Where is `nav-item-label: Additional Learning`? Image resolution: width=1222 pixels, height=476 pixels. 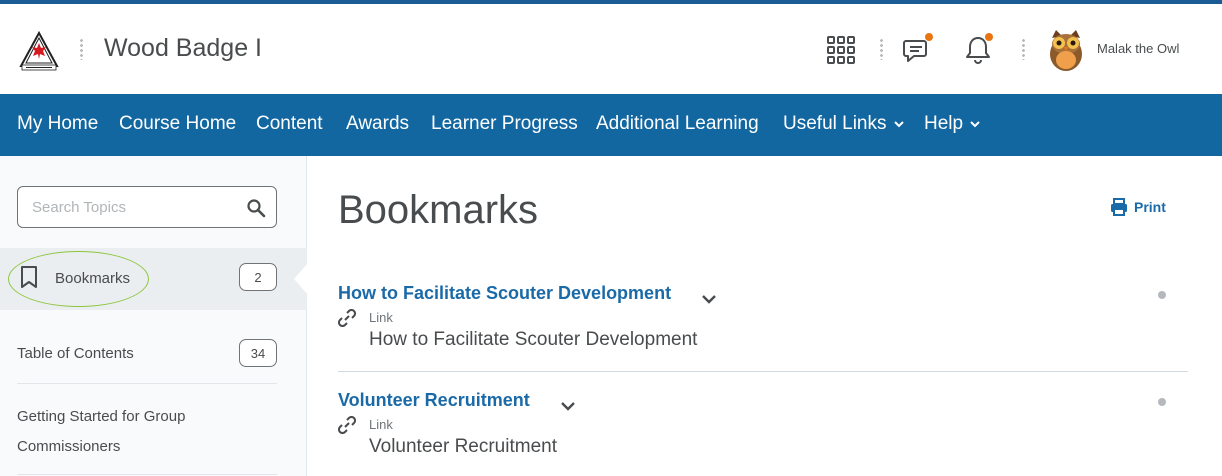
nav-item-label: Additional Learning is located at coordinates (677, 123).